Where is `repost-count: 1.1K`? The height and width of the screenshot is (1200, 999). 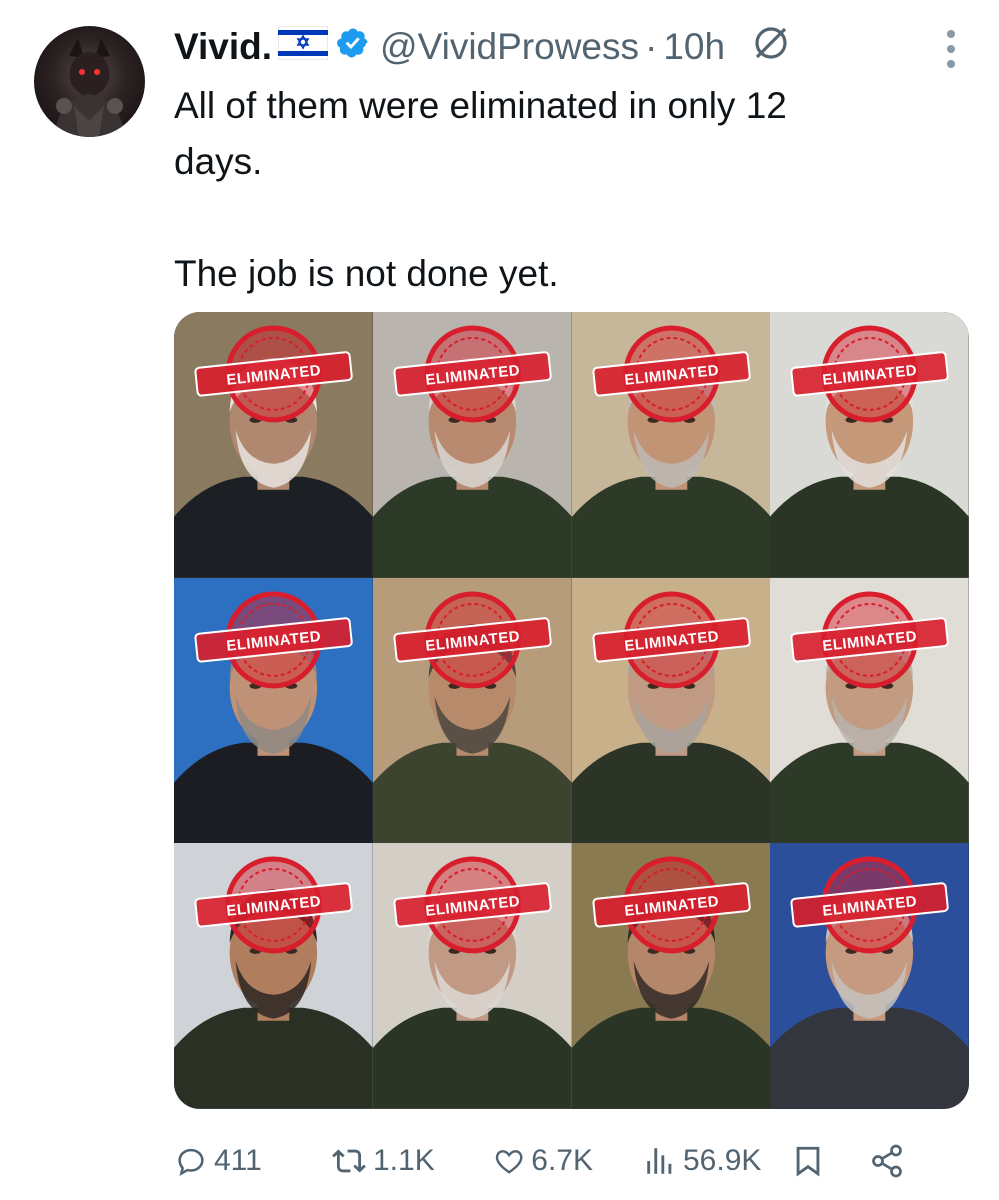 repost-count: 1.1K is located at coordinates (404, 1160).